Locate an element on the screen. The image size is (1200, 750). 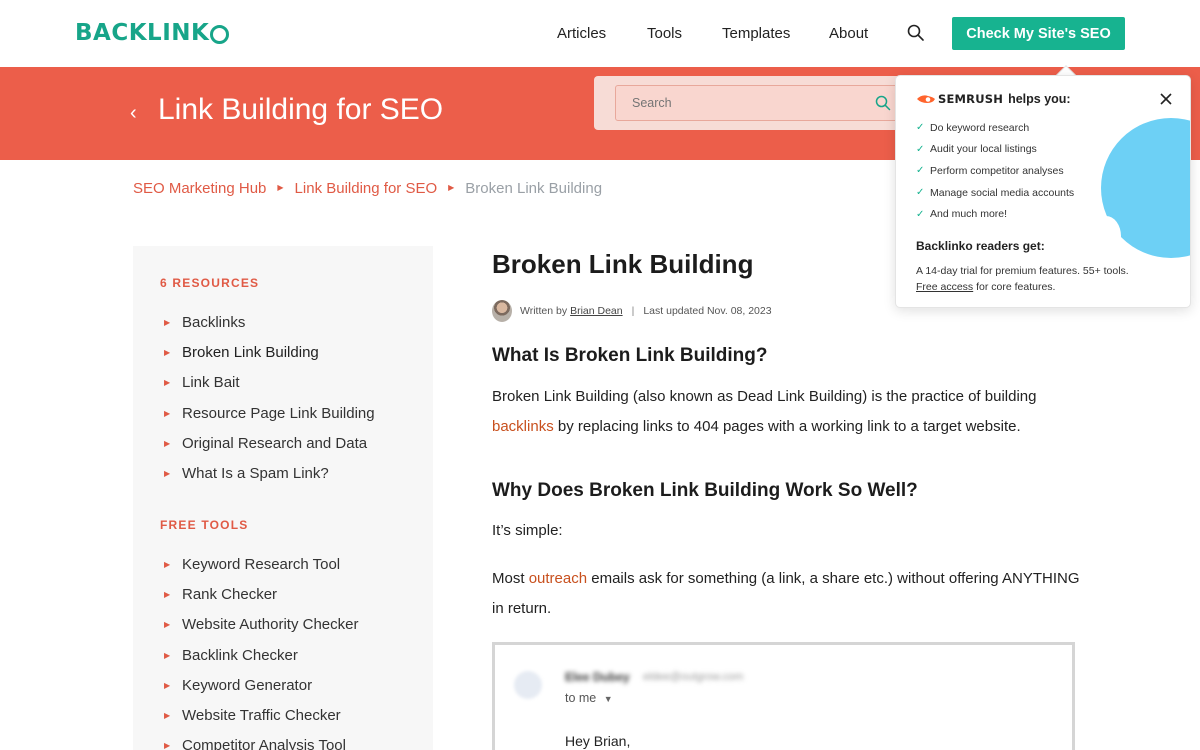
sidebar-item-resource-page: ▶ Resource Page Link Building is located at coordinates (269, 413).